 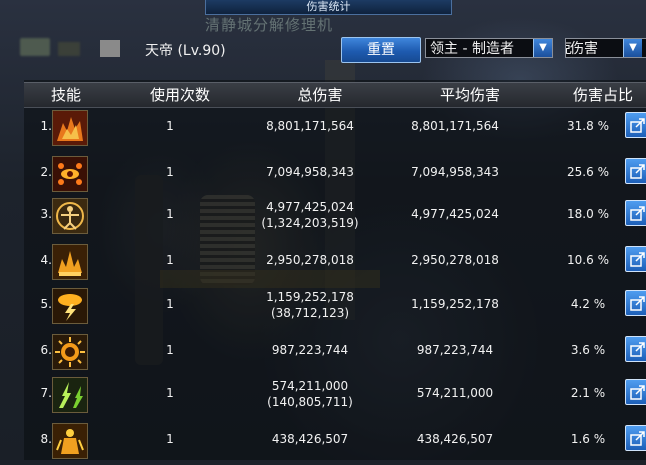 I want to click on row-rank: 1., so click(x=46, y=126).